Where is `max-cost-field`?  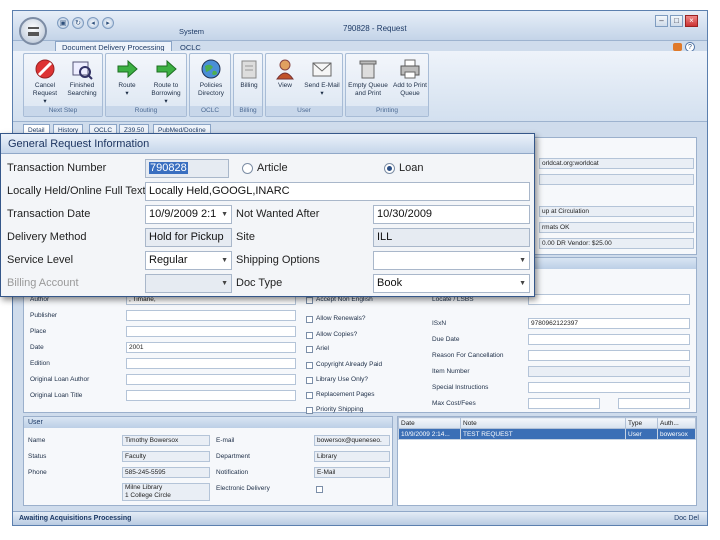 max-cost-field is located at coordinates (564, 403).